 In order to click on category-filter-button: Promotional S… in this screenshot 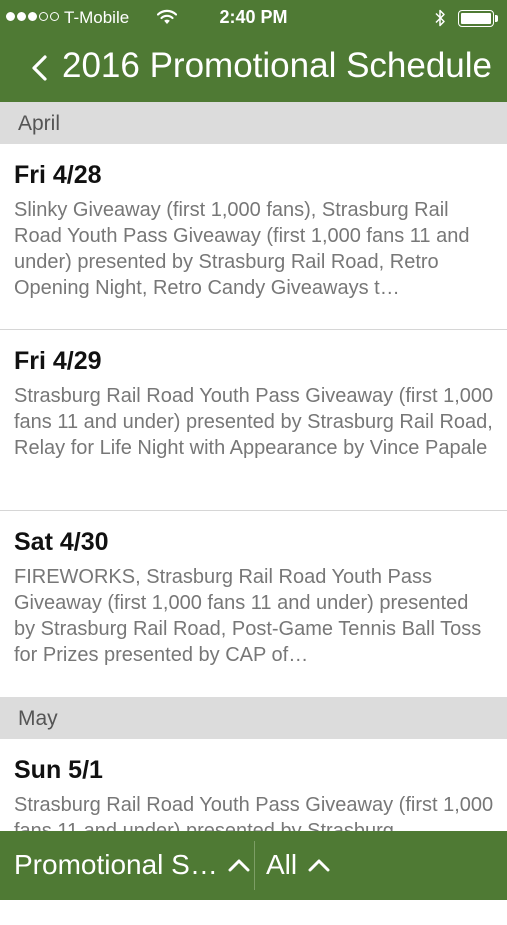, I will do `click(127, 865)`.